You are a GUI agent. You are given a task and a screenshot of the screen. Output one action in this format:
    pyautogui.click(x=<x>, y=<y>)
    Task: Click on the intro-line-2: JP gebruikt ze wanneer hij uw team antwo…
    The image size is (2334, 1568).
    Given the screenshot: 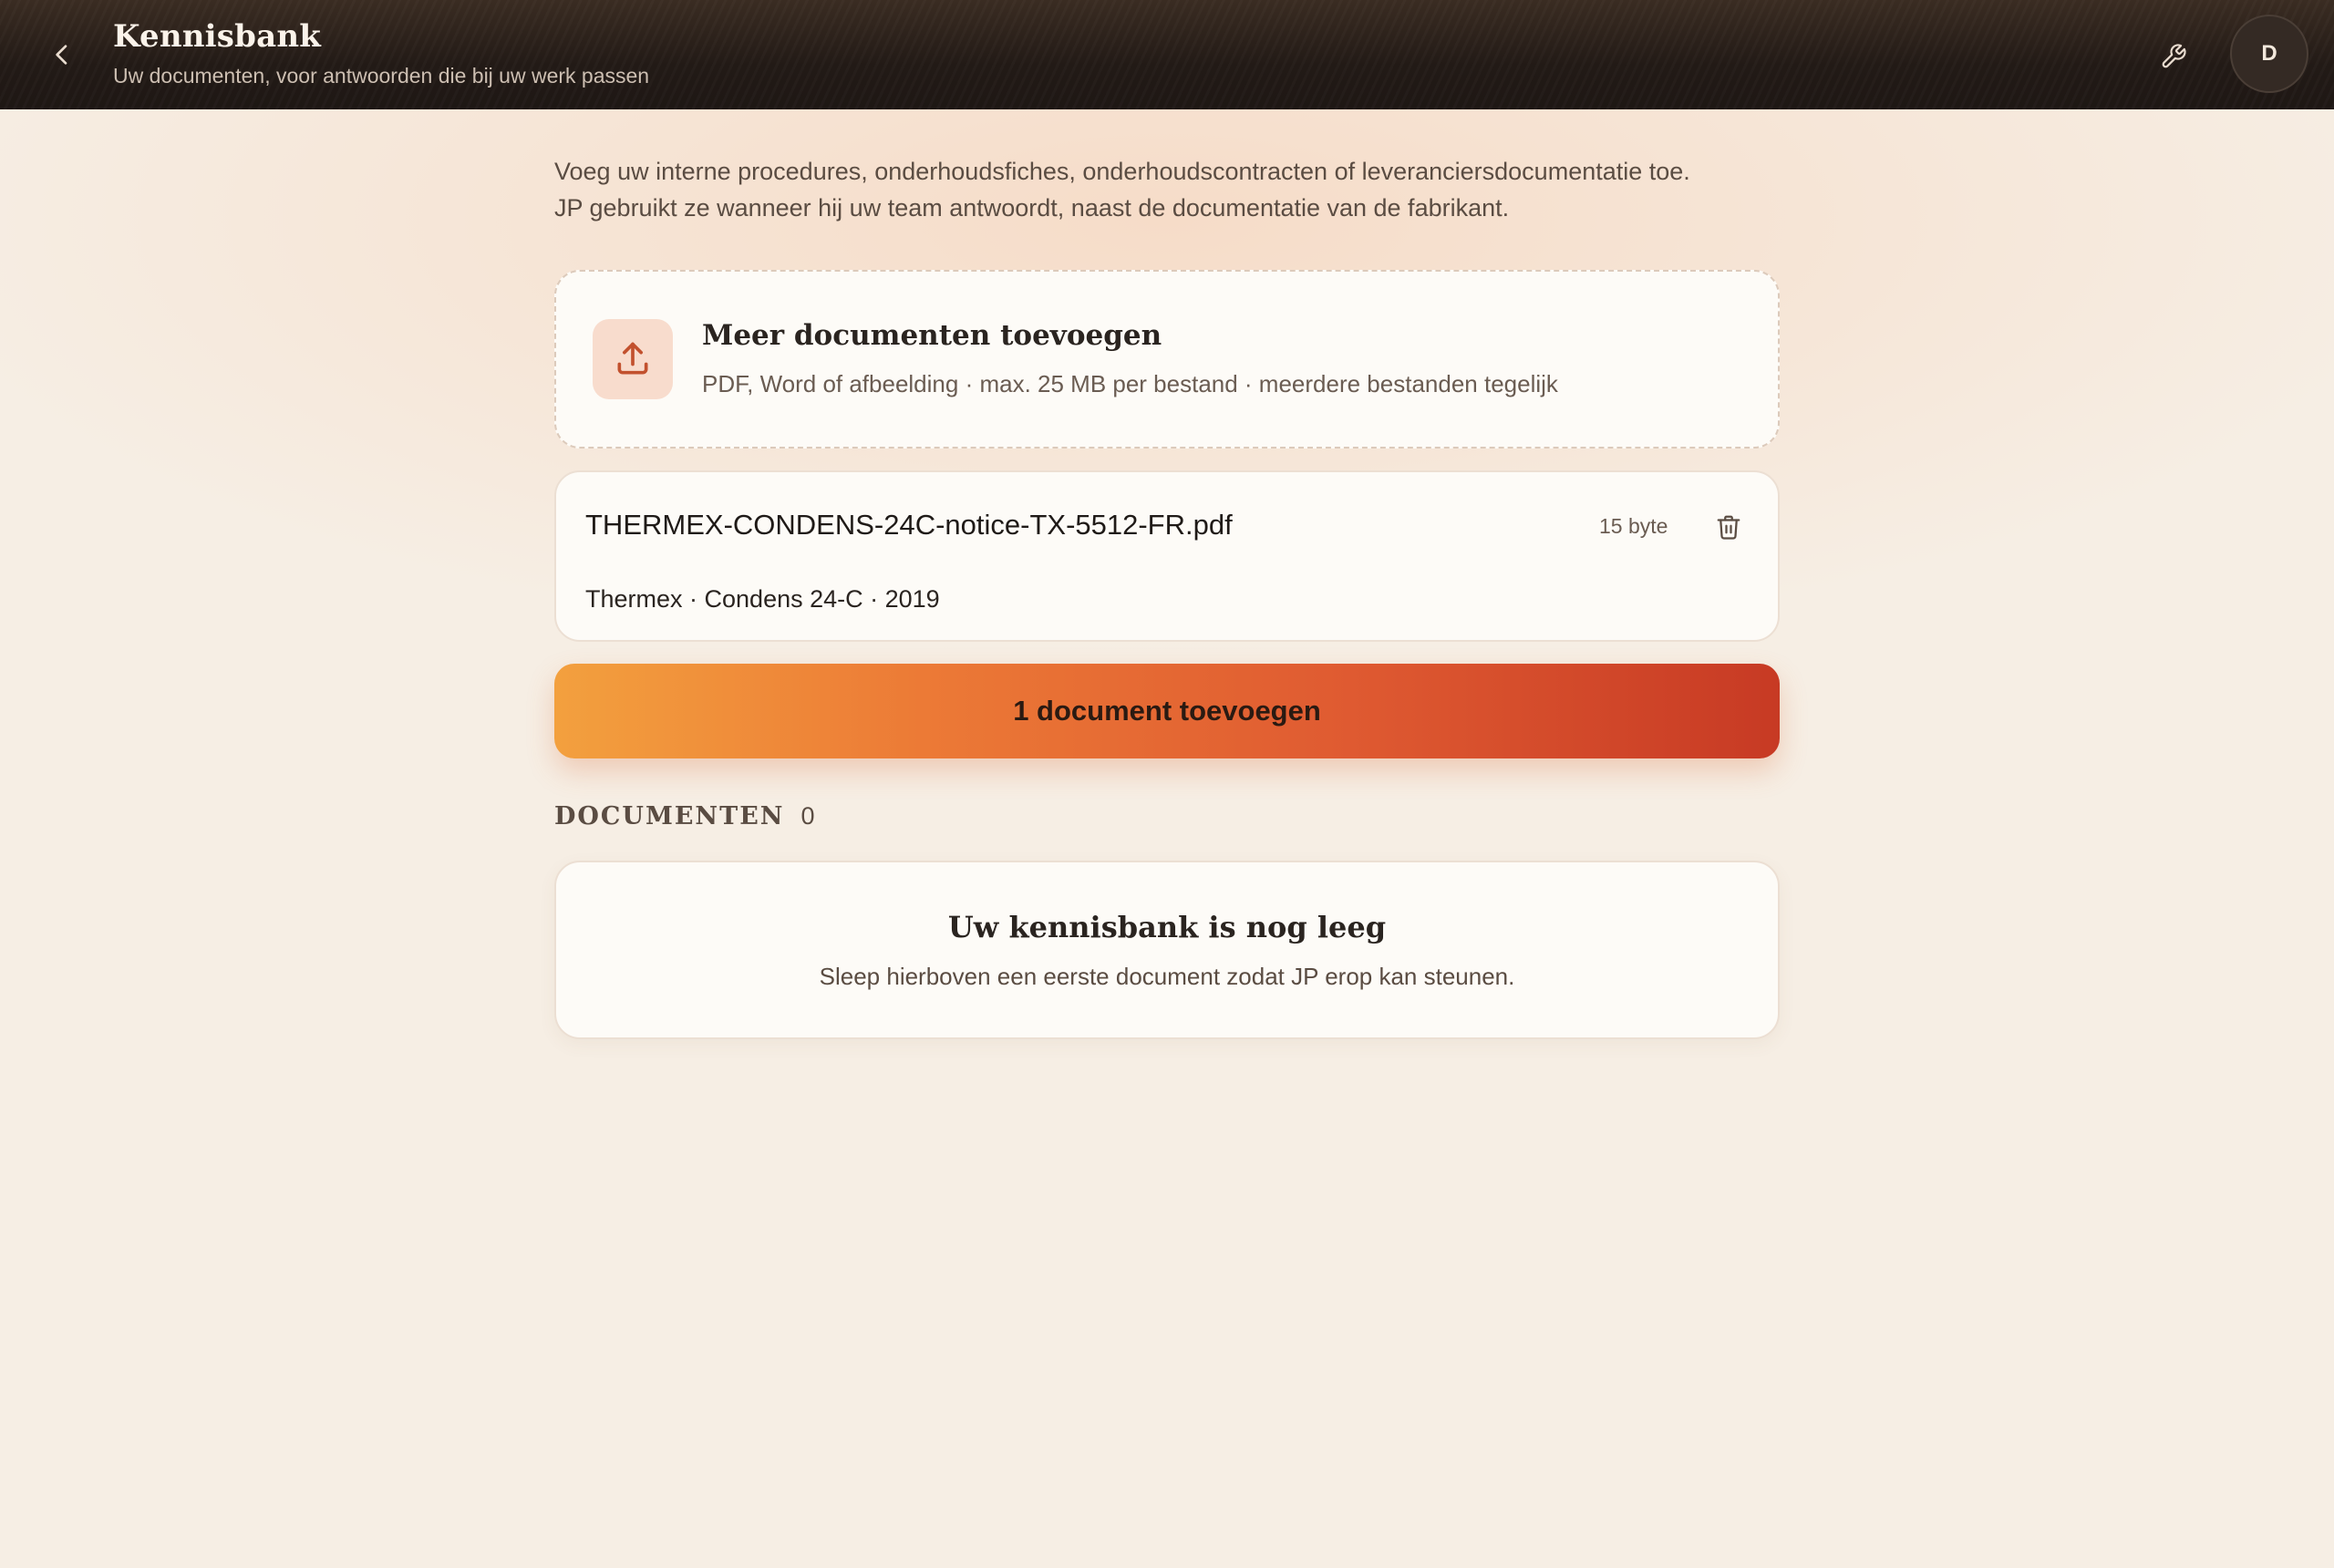 What is the action you would take?
    pyautogui.click(x=1032, y=208)
    